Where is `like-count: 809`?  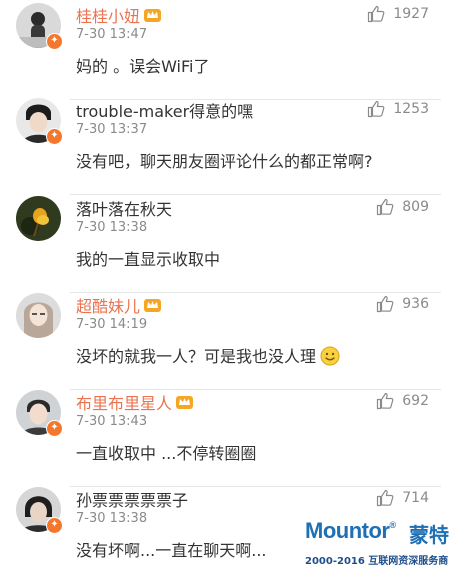
like-count: 809 is located at coordinates (415, 207).